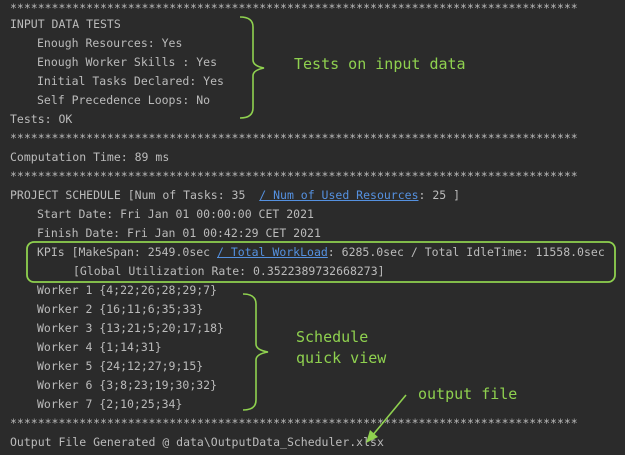  What do you see at coordinates (252, 67) in the screenshot?
I see `tests-brace` at bounding box center [252, 67].